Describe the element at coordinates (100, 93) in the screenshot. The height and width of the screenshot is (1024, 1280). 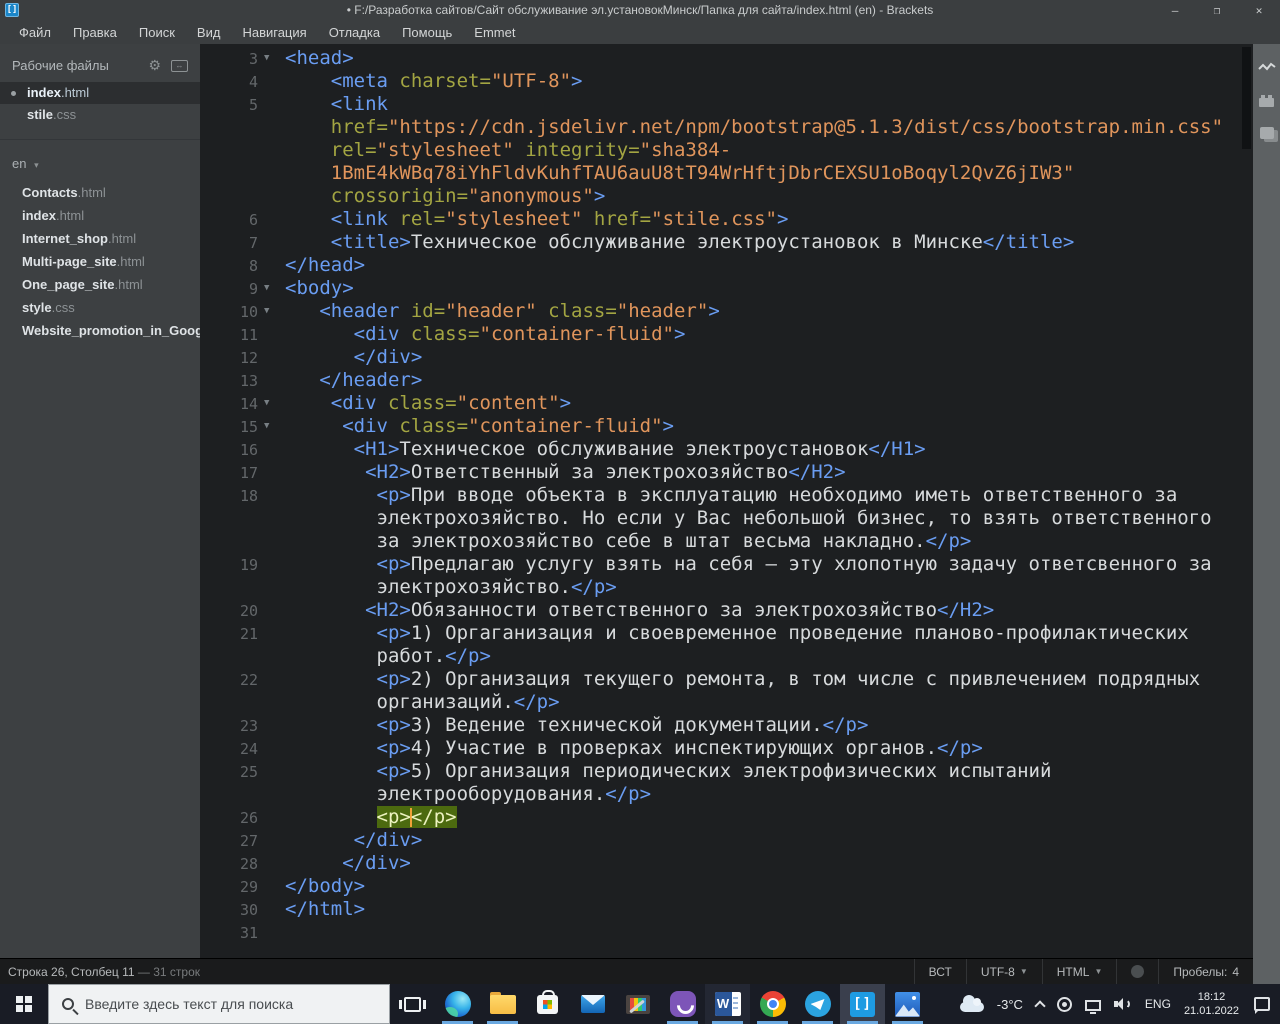
I see `working-file-index.html: index.html` at that location.